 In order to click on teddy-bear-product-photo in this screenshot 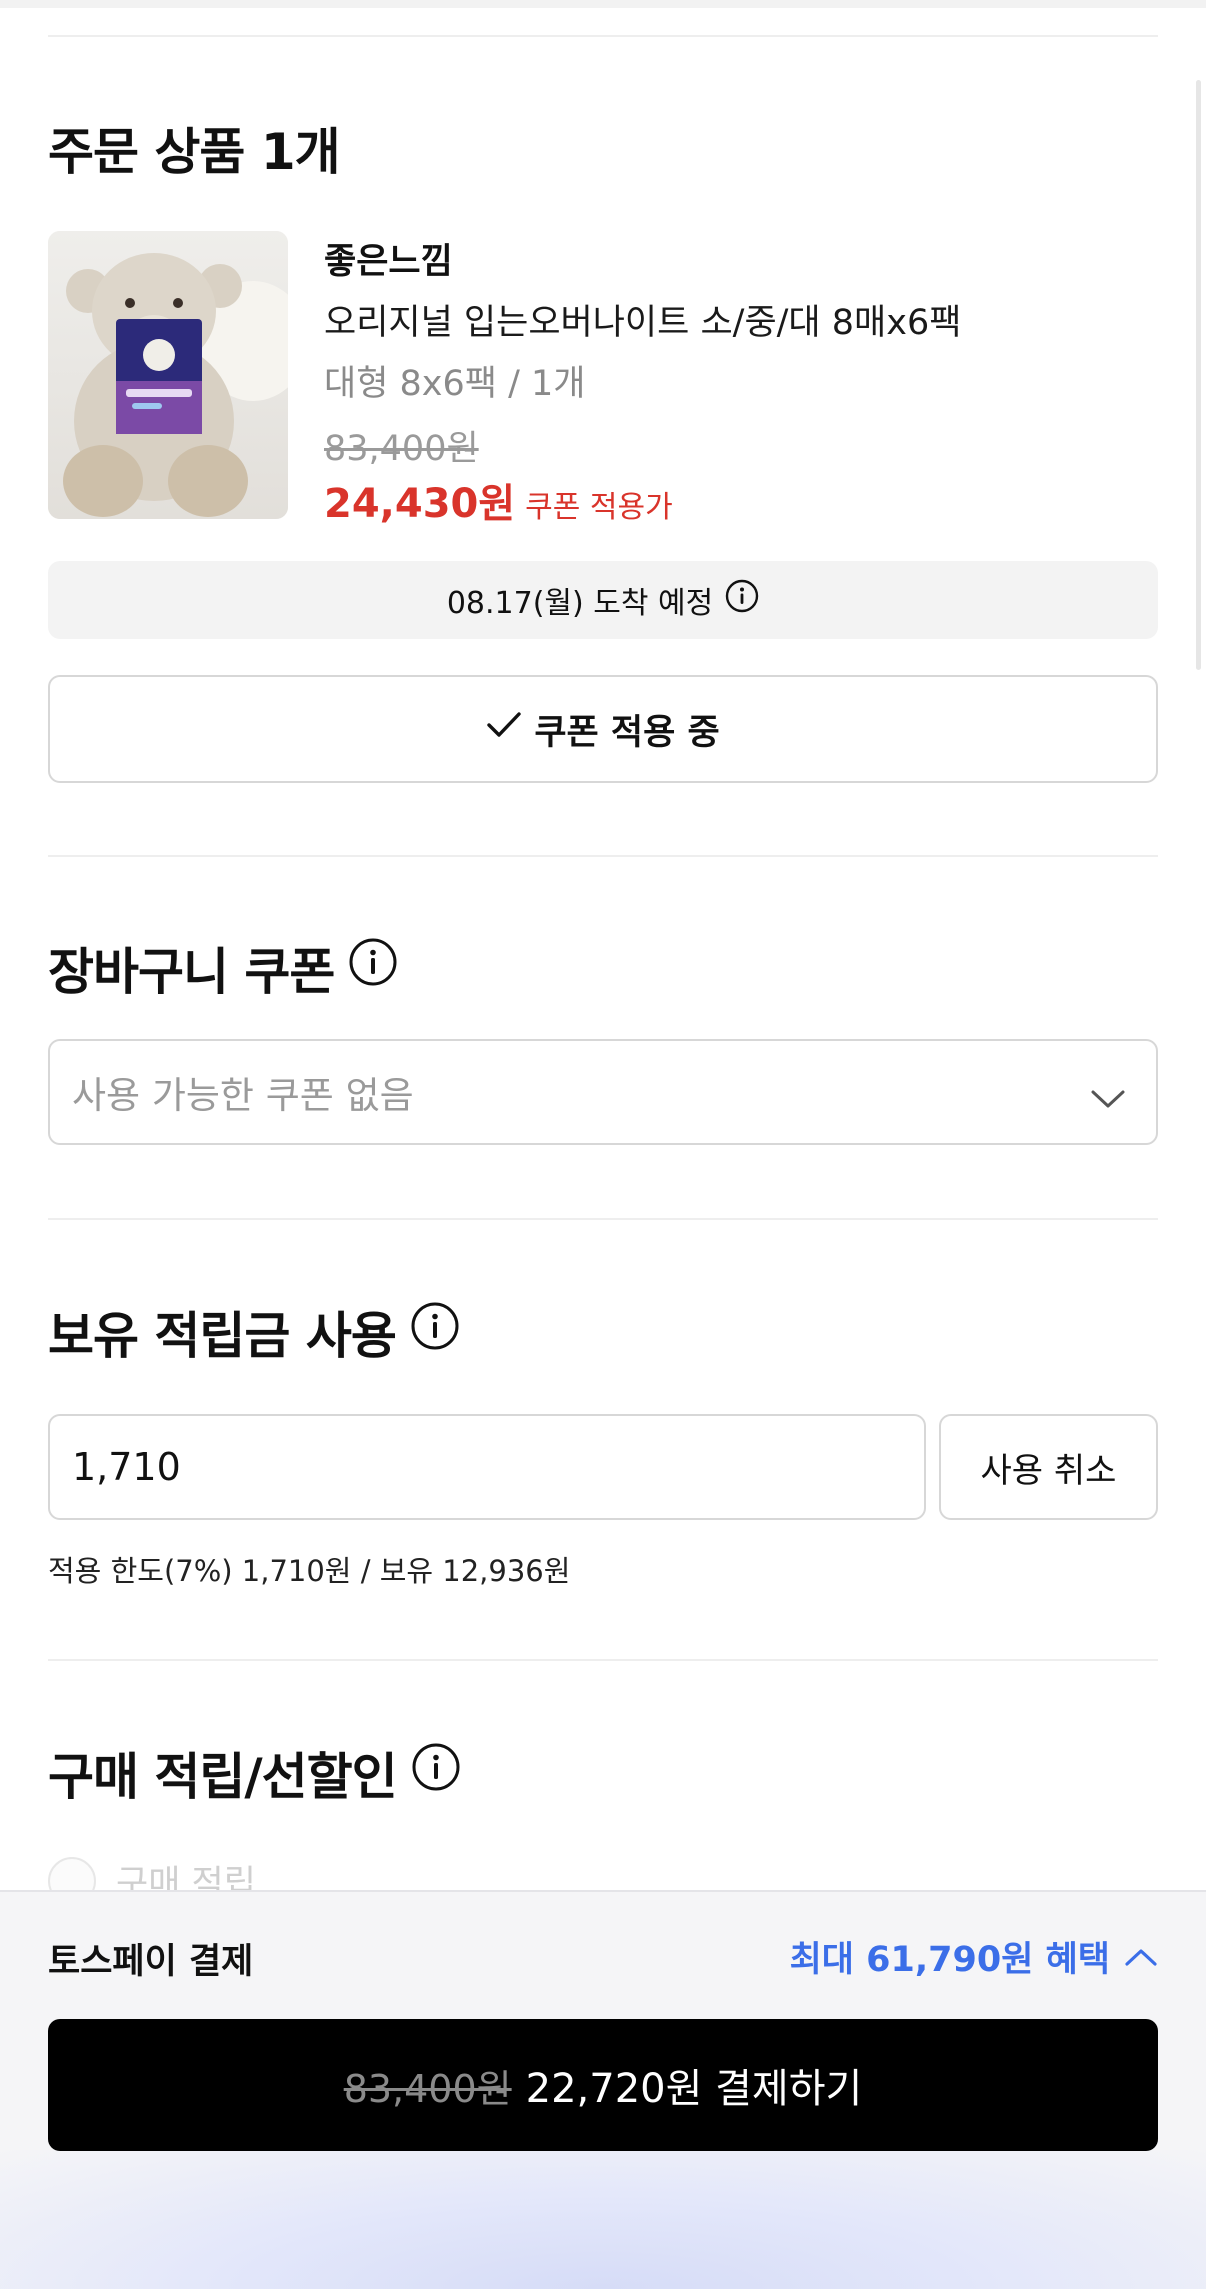, I will do `click(168, 375)`.